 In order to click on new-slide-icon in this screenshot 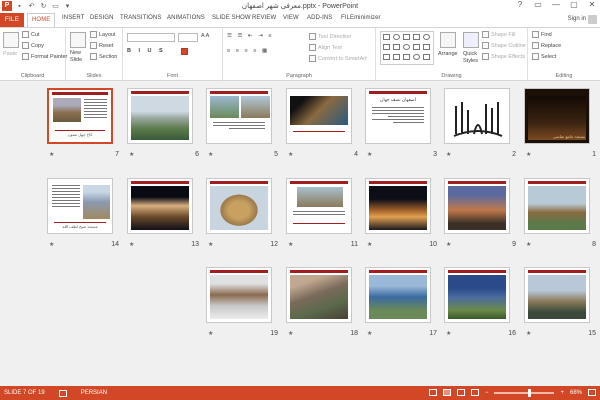, I will do `click(78, 40)`.